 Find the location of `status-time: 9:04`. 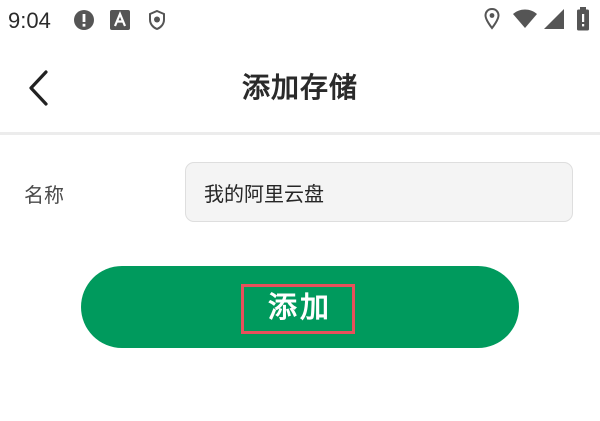

status-time: 9:04 is located at coordinates (29, 20).